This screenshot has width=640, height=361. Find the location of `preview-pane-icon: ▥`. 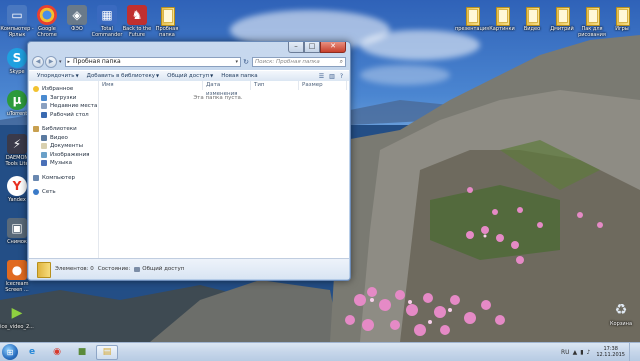

preview-pane-icon: ▥ is located at coordinates (332, 76).